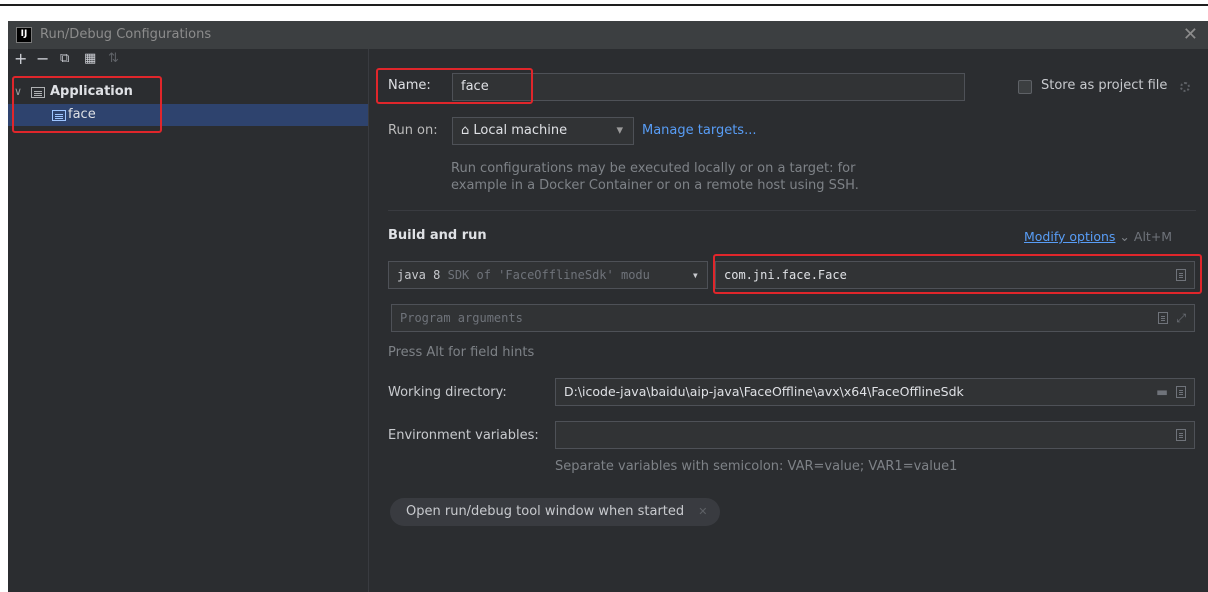  What do you see at coordinates (708, 87) in the screenshot?
I see `name-field: face` at bounding box center [708, 87].